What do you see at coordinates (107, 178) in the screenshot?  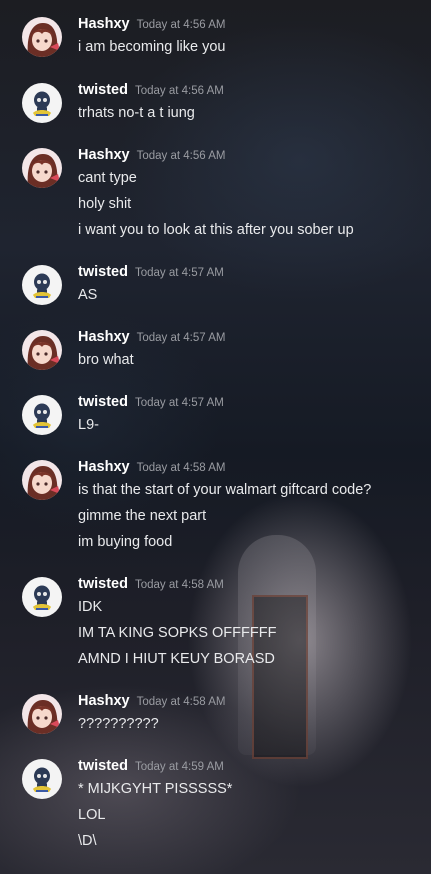 I see `message-text: cant type` at bounding box center [107, 178].